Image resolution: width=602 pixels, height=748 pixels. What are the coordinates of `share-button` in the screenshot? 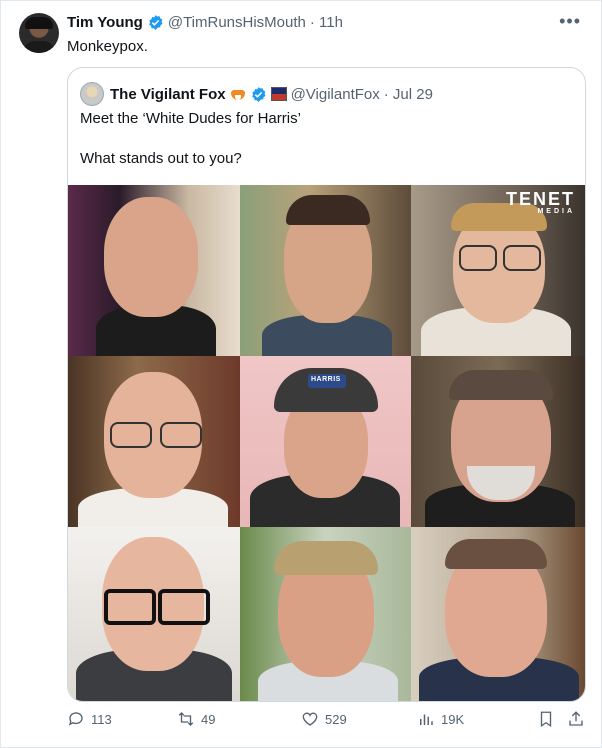 It's located at (579, 719).